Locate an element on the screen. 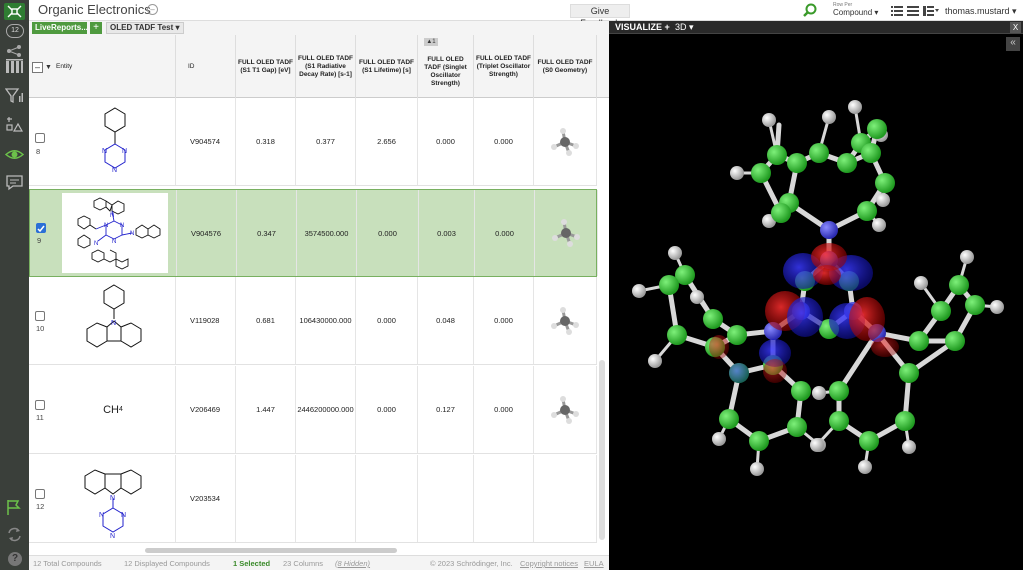 The width and height of the screenshot is (1023, 570). methane-3d-icon is located at coordinates (566, 233).